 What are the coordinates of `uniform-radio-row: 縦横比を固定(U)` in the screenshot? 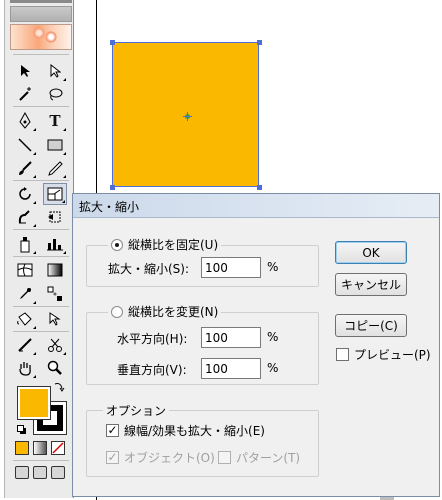 It's located at (165, 244).